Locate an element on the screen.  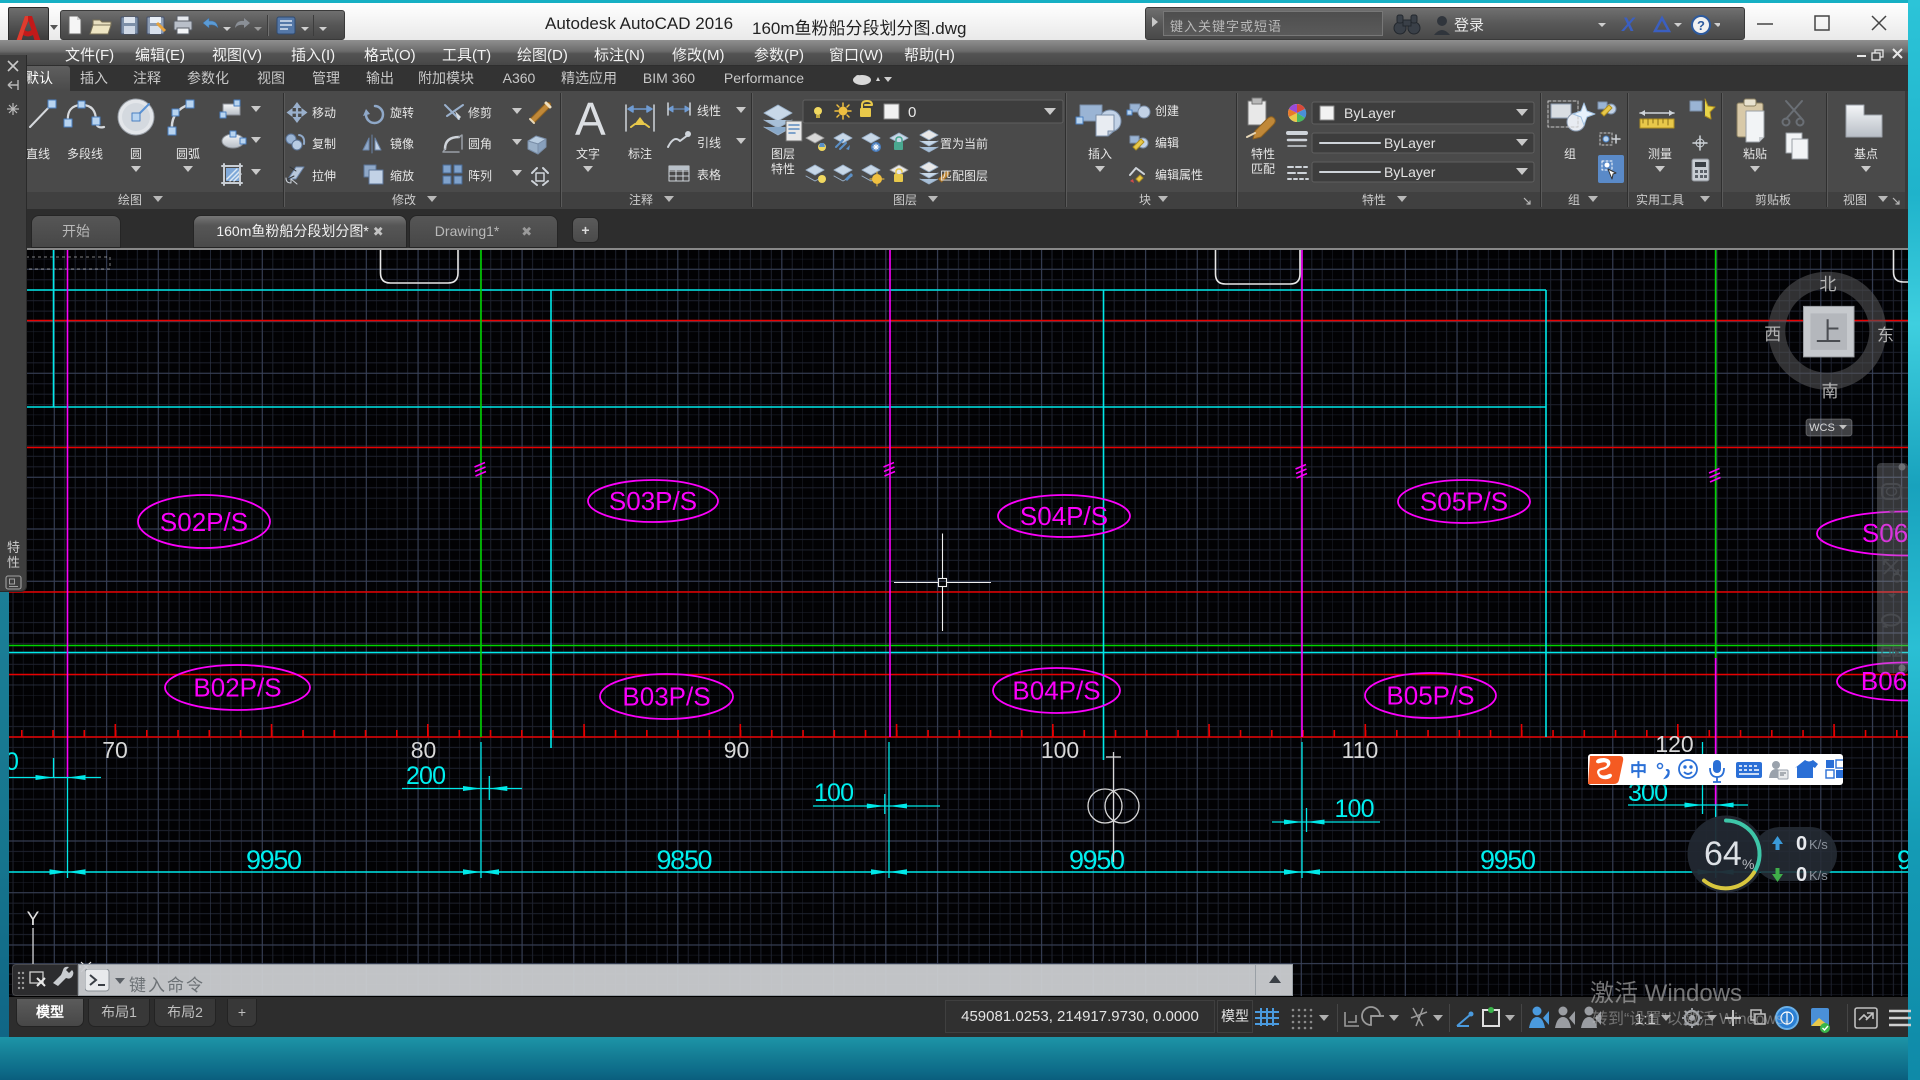
svg-text: 块 is located at coordinates (1145, 200).